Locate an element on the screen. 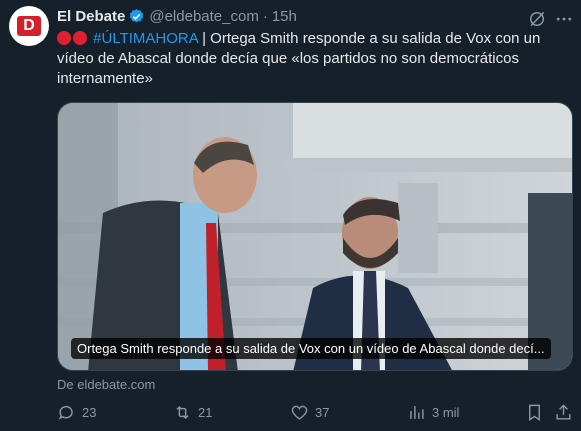 This screenshot has height=431, width=581. verified-badge-icon is located at coordinates (136, 16).